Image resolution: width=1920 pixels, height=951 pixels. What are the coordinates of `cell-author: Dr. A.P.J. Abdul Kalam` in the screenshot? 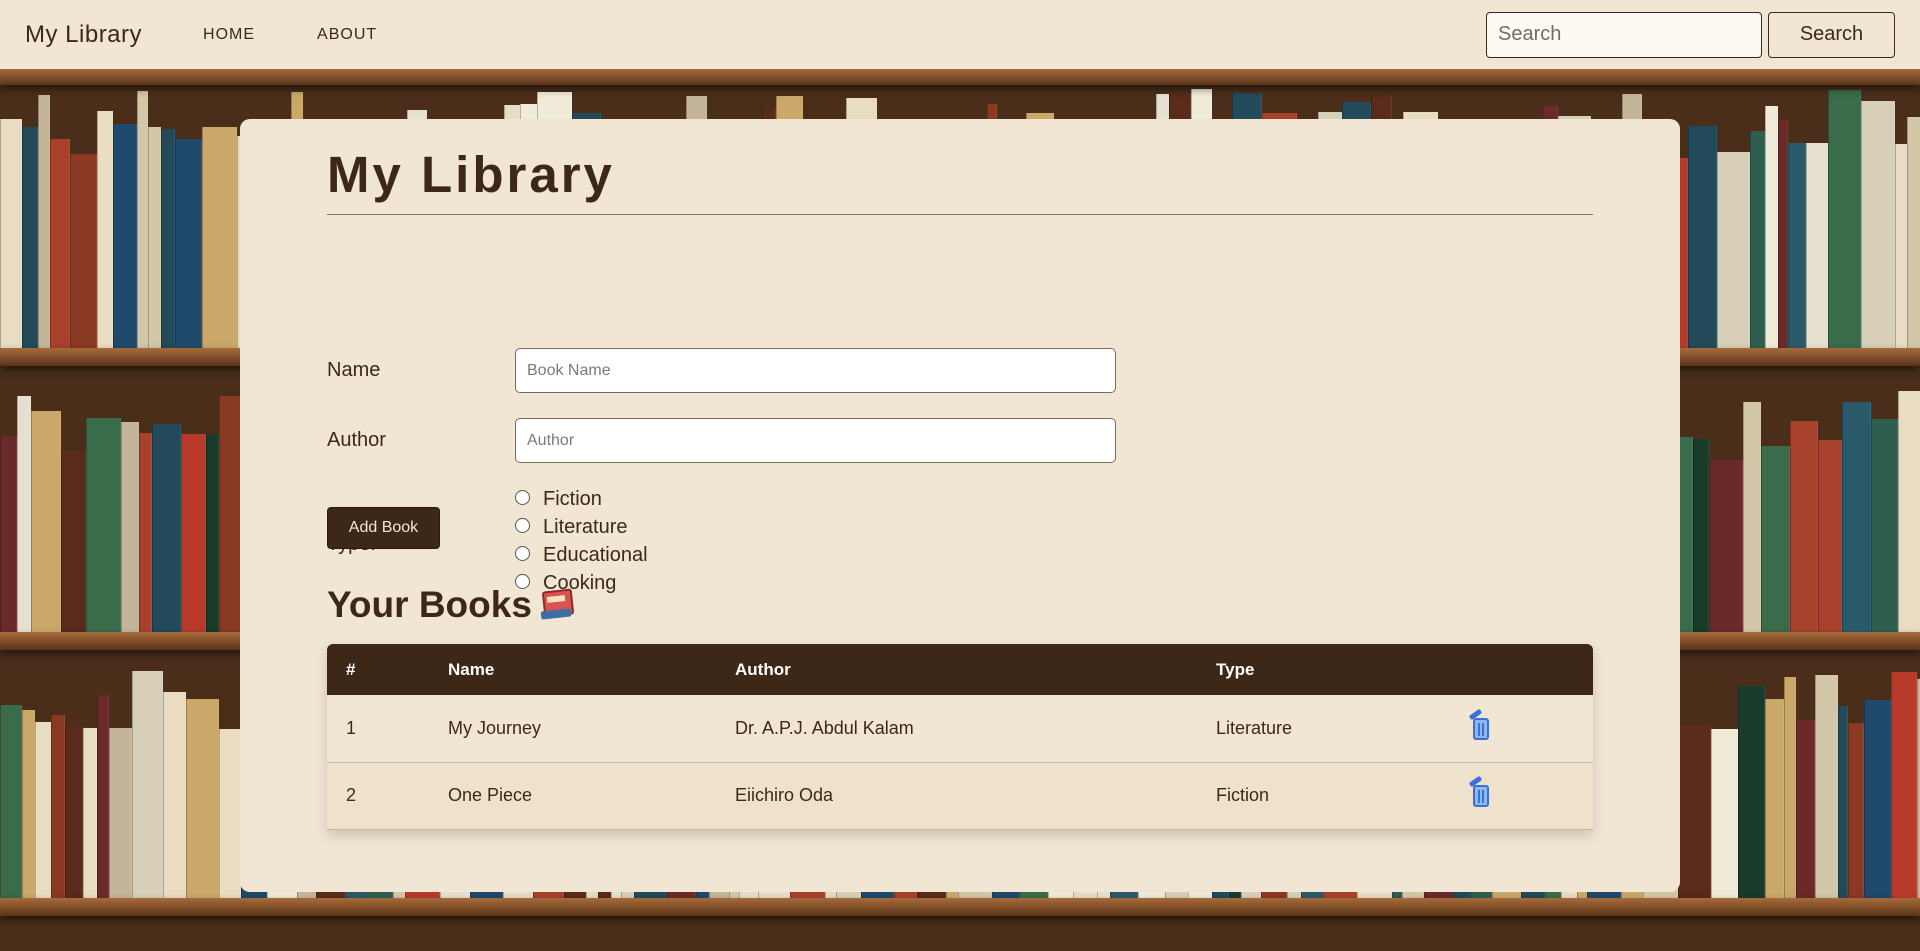 It's located at (824, 727).